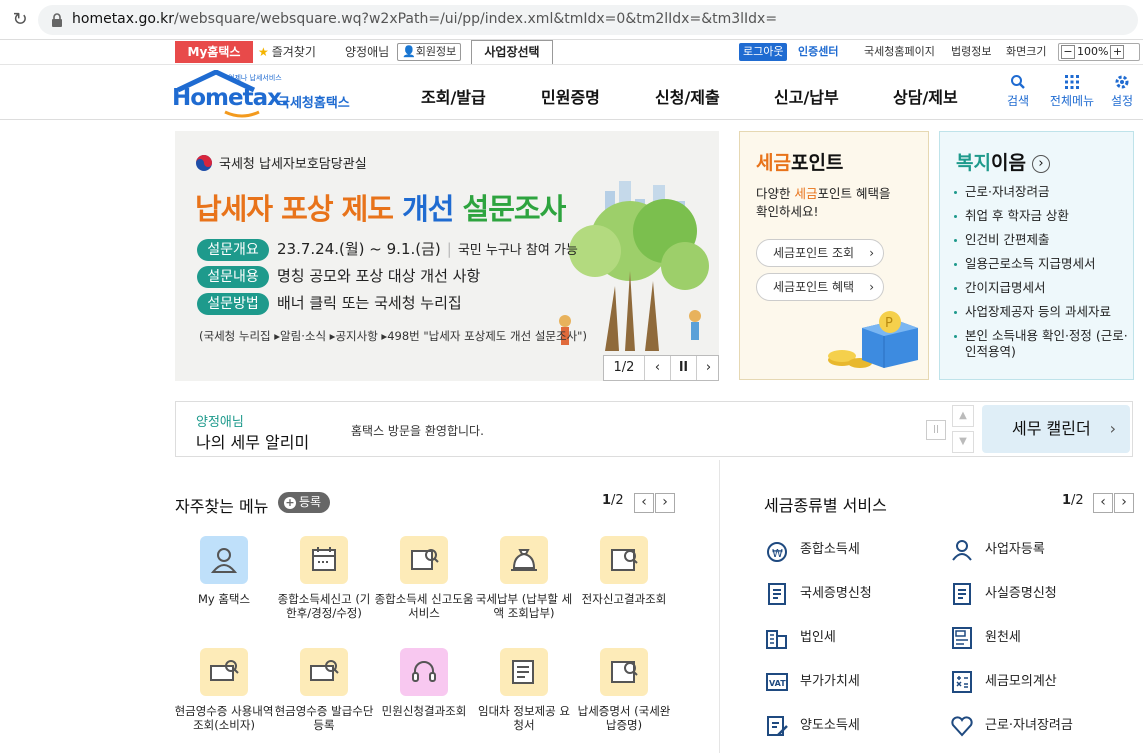 The width and height of the screenshot is (1143, 753). What do you see at coordinates (294, 52) in the screenshot?
I see `favorites-tab: ★ 즐겨찾기` at bounding box center [294, 52].